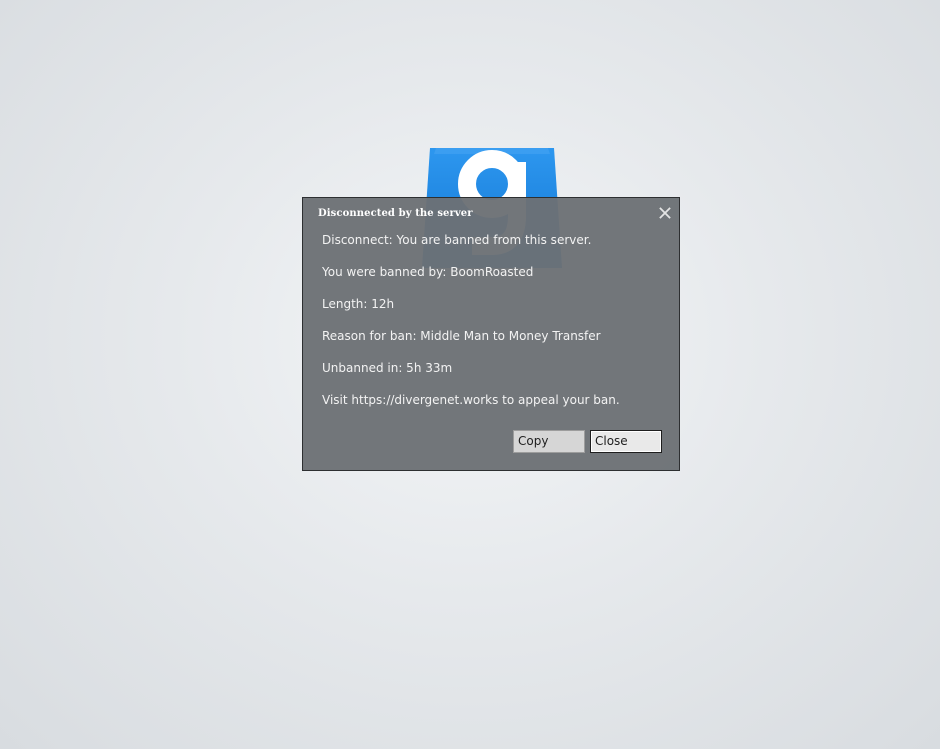 The height and width of the screenshot is (749, 940). What do you see at coordinates (428, 272) in the screenshot?
I see `message-banned-by: You were banned by: BoomRoasted` at bounding box center [428, 272].